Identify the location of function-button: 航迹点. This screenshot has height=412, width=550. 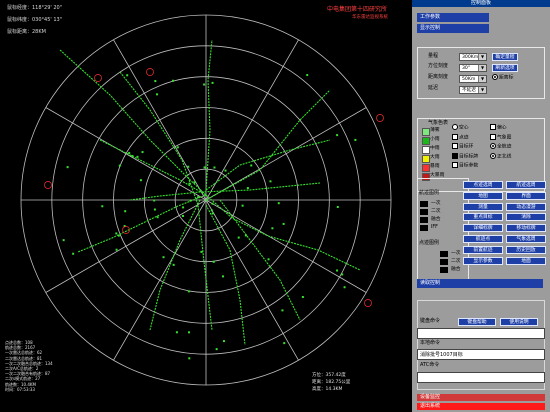
(483, 239).